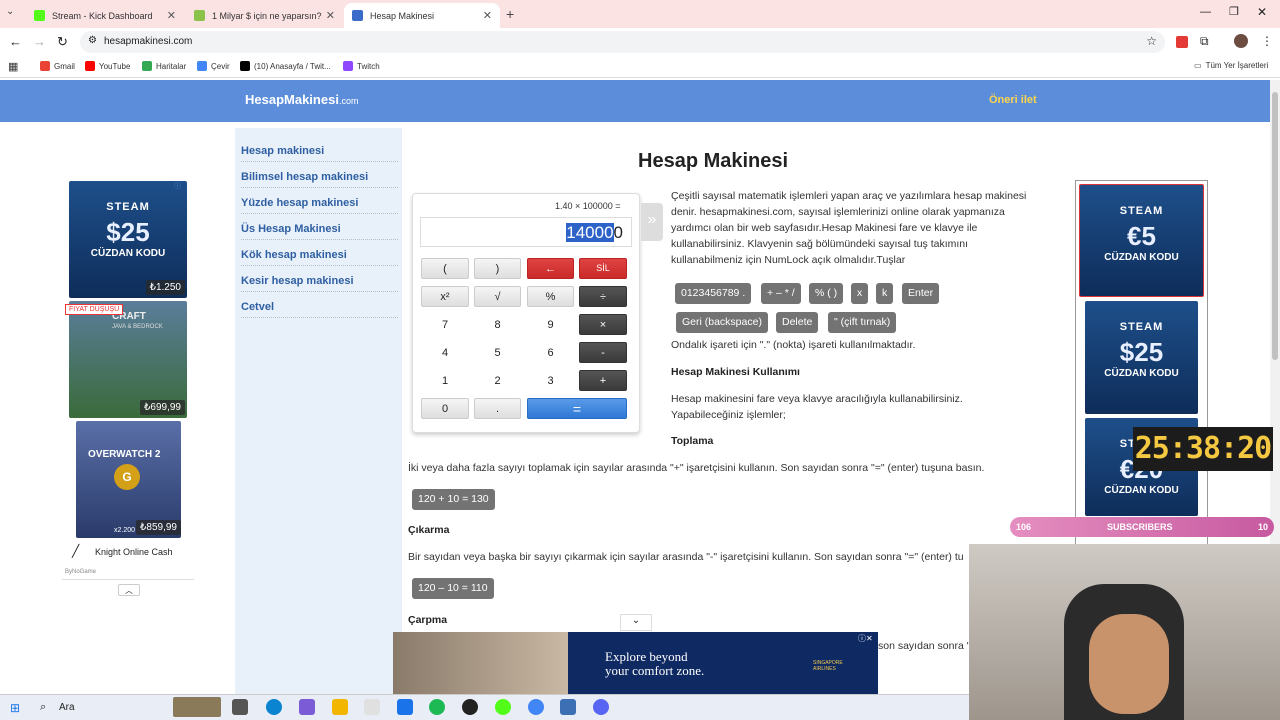  Describe the element at coordinates (57, 66) in the screenshot. I see `bookmark-gmail: Gmail` at that location.